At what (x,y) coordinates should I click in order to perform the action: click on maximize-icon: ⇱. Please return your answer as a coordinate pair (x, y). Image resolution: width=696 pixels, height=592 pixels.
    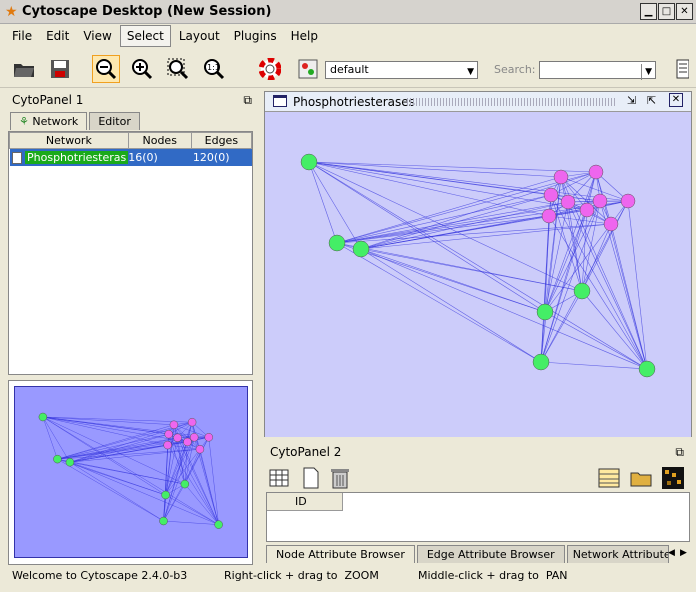
    Looking at the image, I should click on (651, 100).